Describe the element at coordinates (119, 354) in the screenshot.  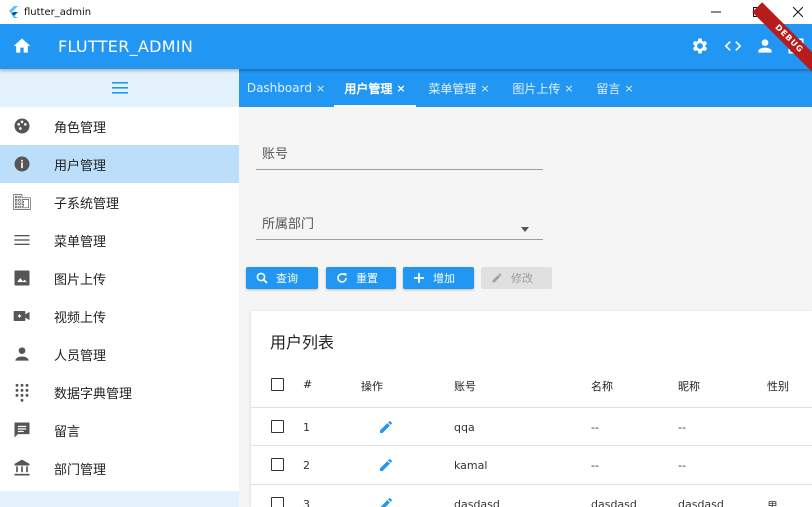
I see `sidebar-item-people: 人员管理` at that location.